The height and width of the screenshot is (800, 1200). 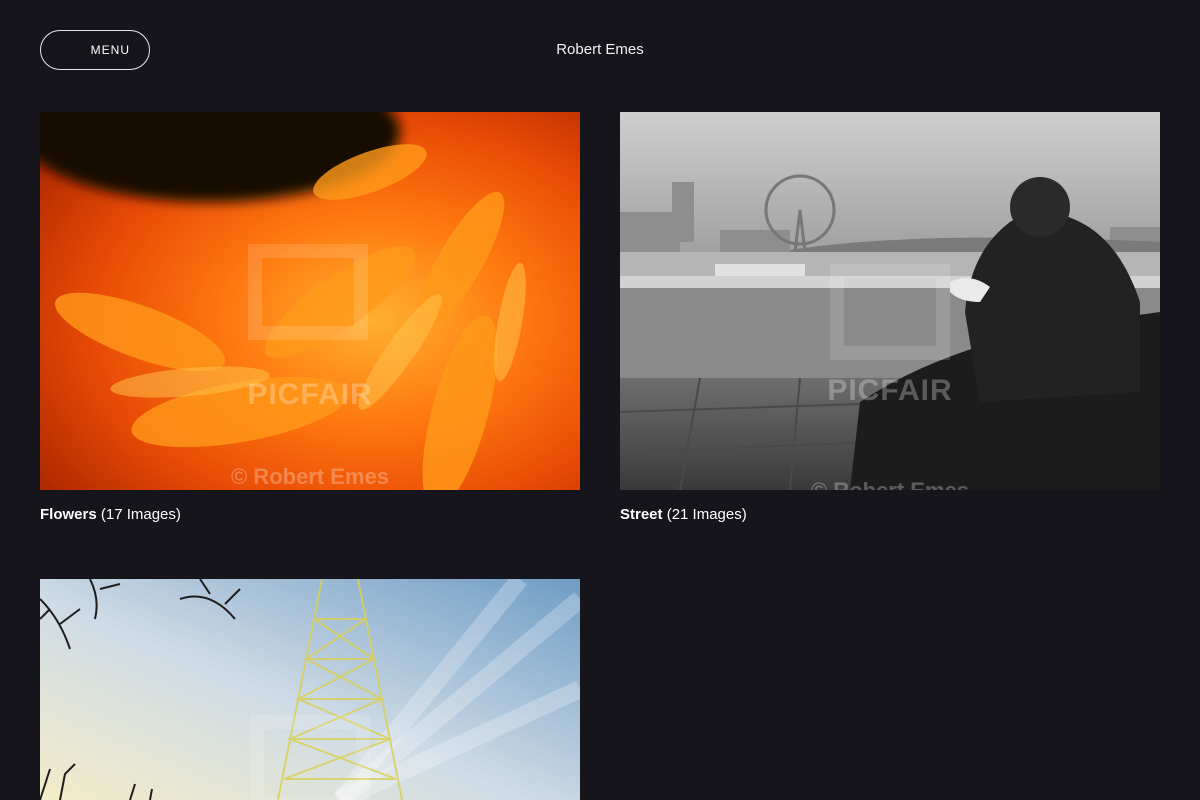 I want to click on gallery-caption-flowers: Flowers (17 Images), so click(x=310, y=515).